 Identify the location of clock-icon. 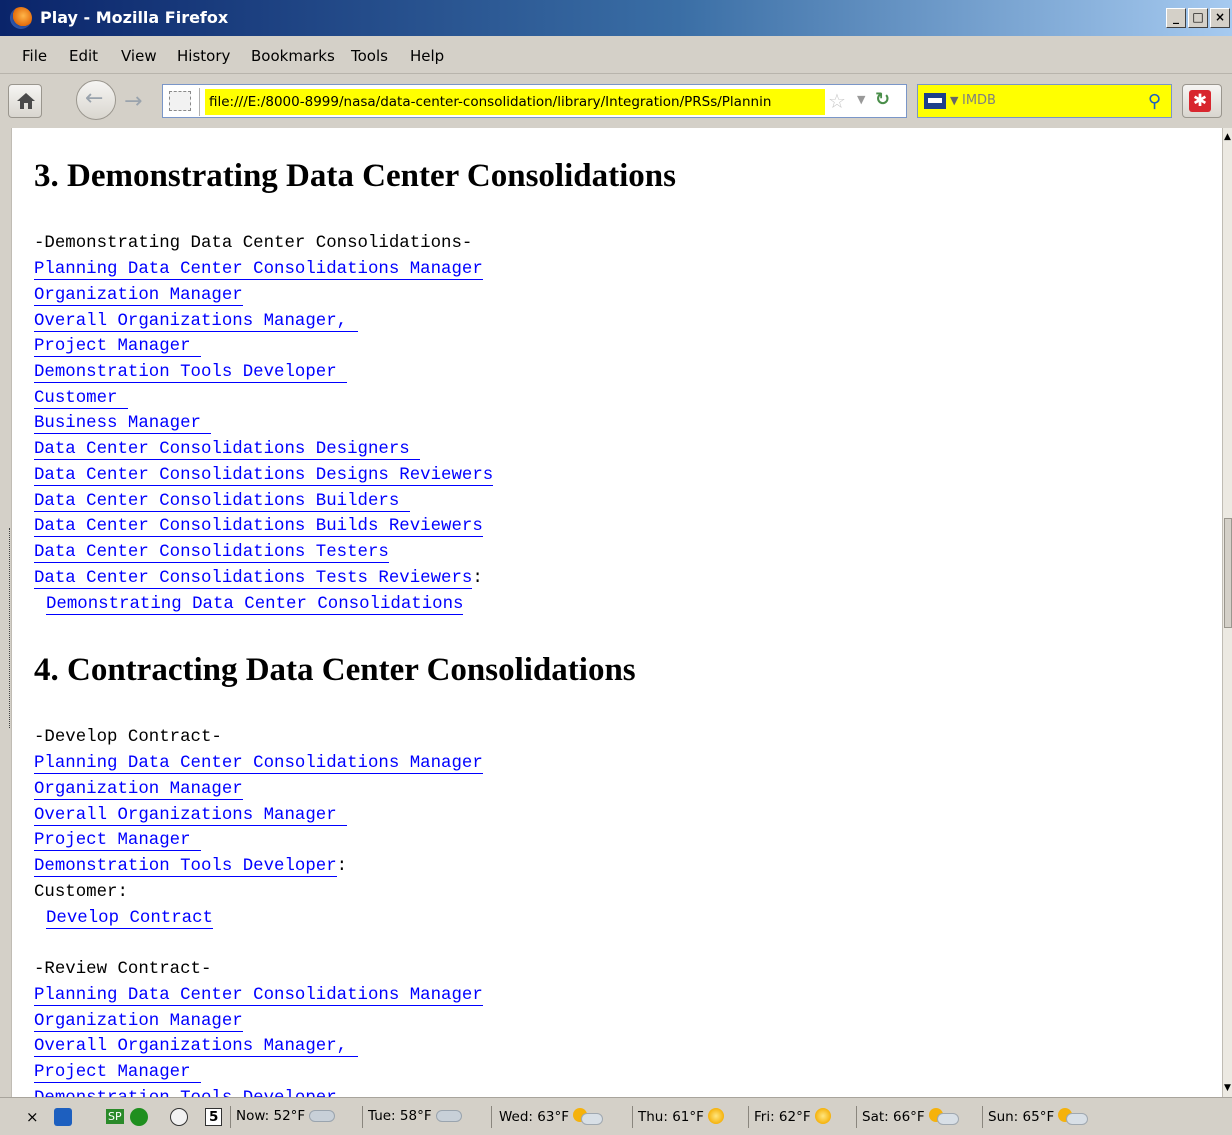
(179, 1117).